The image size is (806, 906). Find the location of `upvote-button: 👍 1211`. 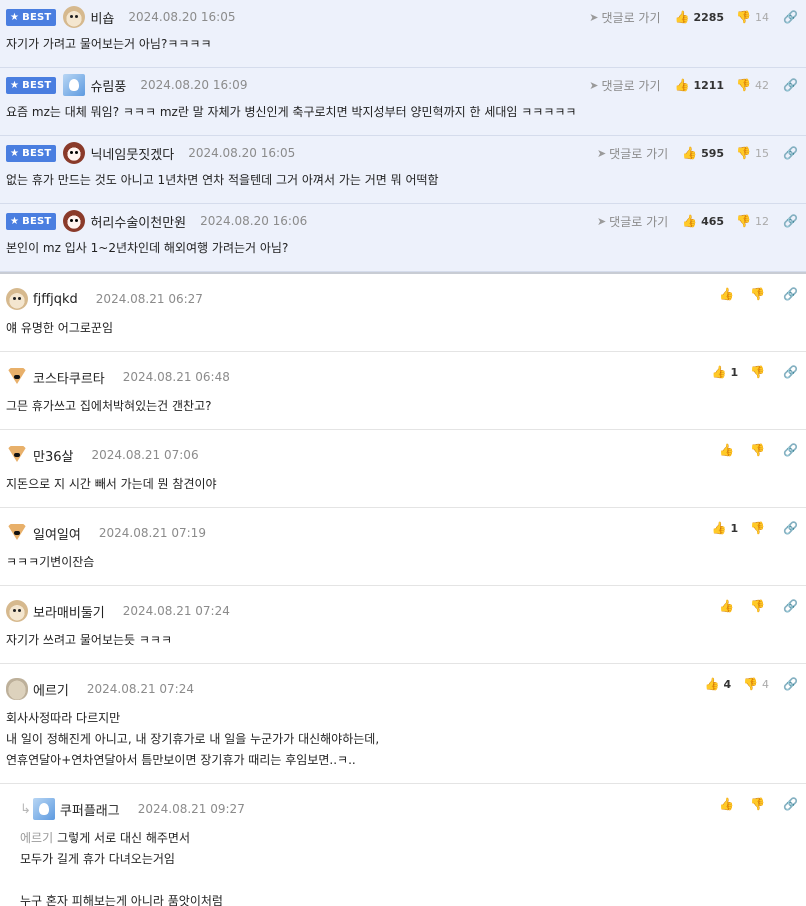

upvote-button: 👍 1211 is located at coordinates (700, 85).